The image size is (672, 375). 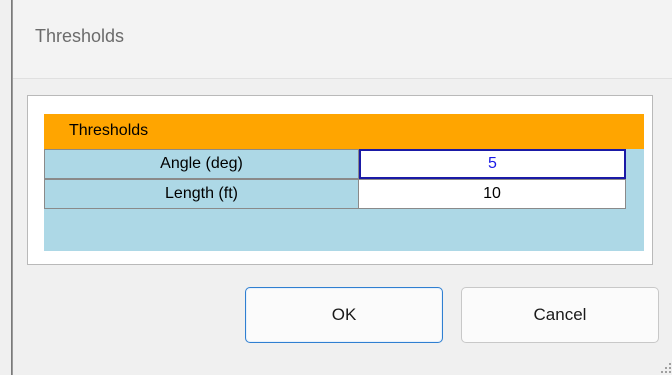 What do you see at coordinates (201, 194) in the screenshot?
I see `length-label-cell: Length (ft)` at bounding box center [201, 194].